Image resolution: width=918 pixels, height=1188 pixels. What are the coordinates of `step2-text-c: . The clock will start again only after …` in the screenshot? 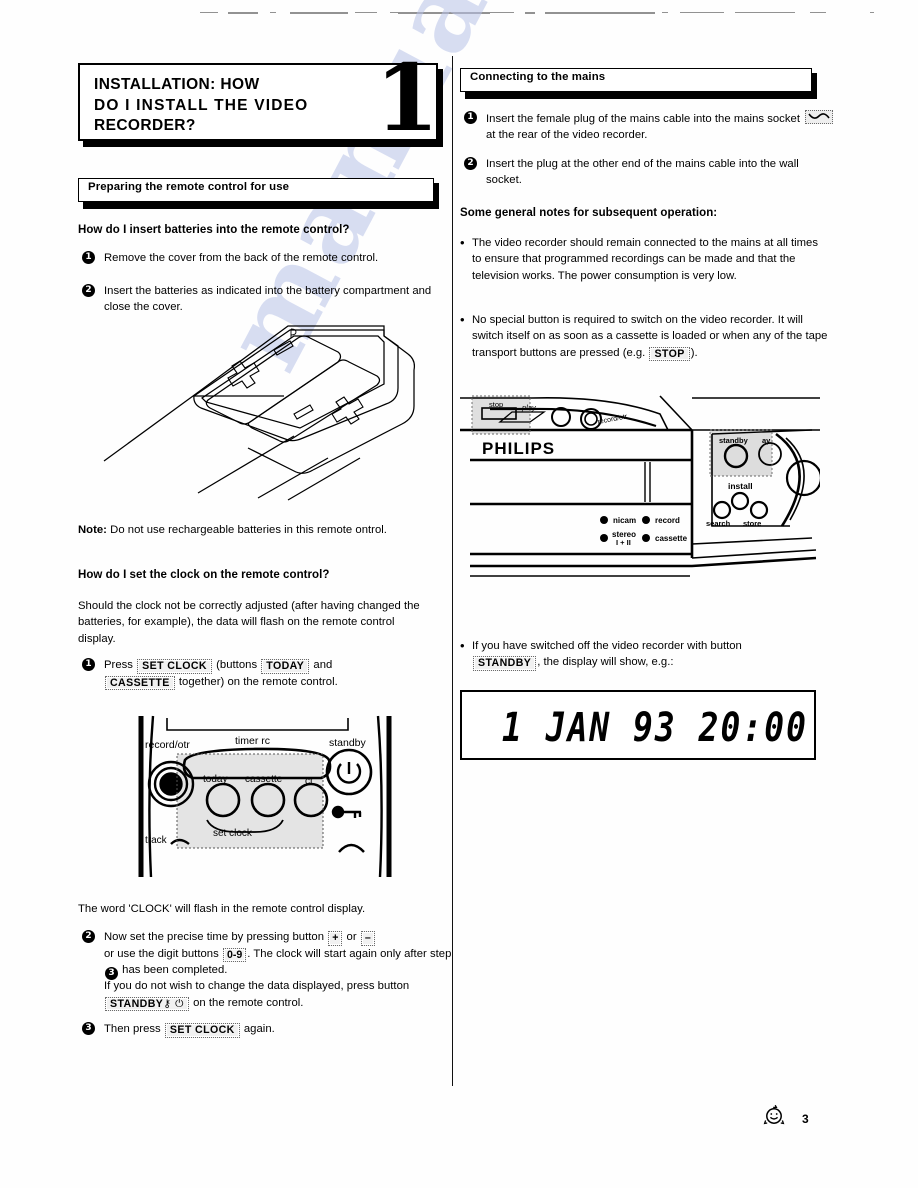 It's located at (349, 953).